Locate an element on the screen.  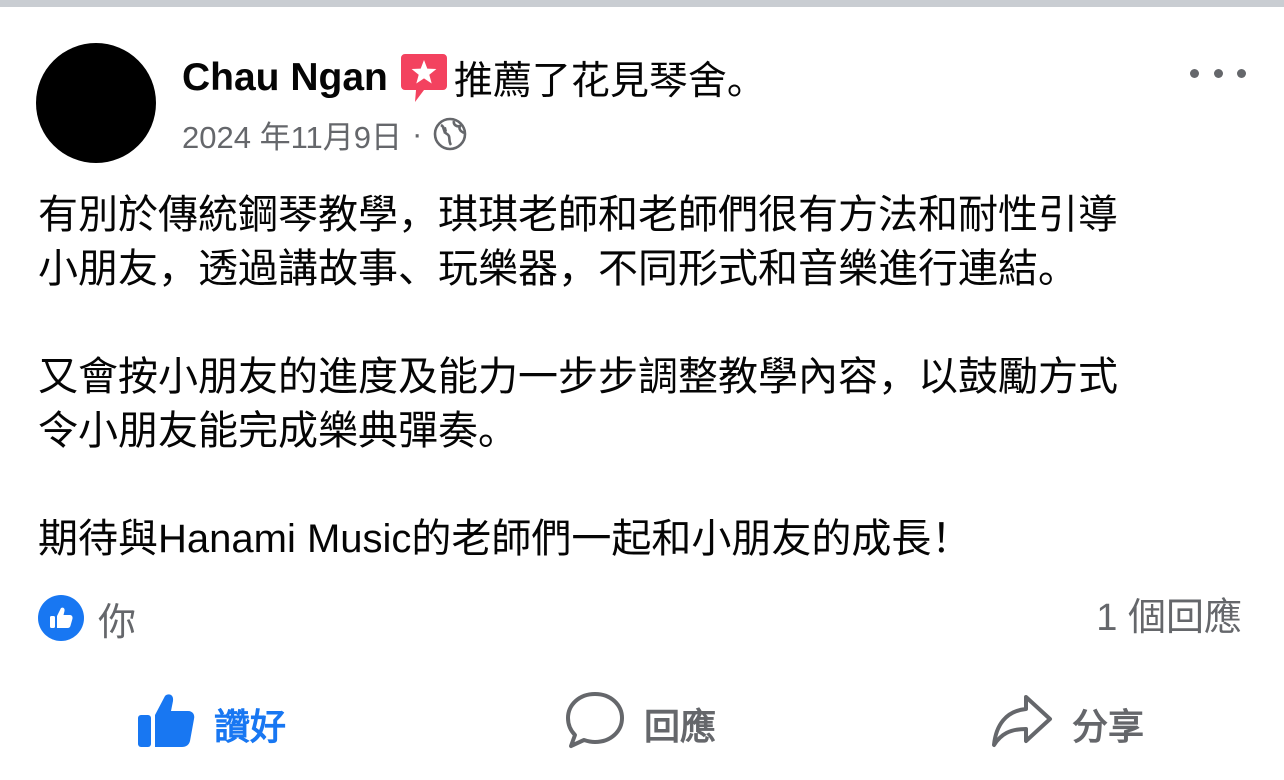
post-header: Chau Ngan 推薦了花見琴舍。 is located at coordinates (474, 78).